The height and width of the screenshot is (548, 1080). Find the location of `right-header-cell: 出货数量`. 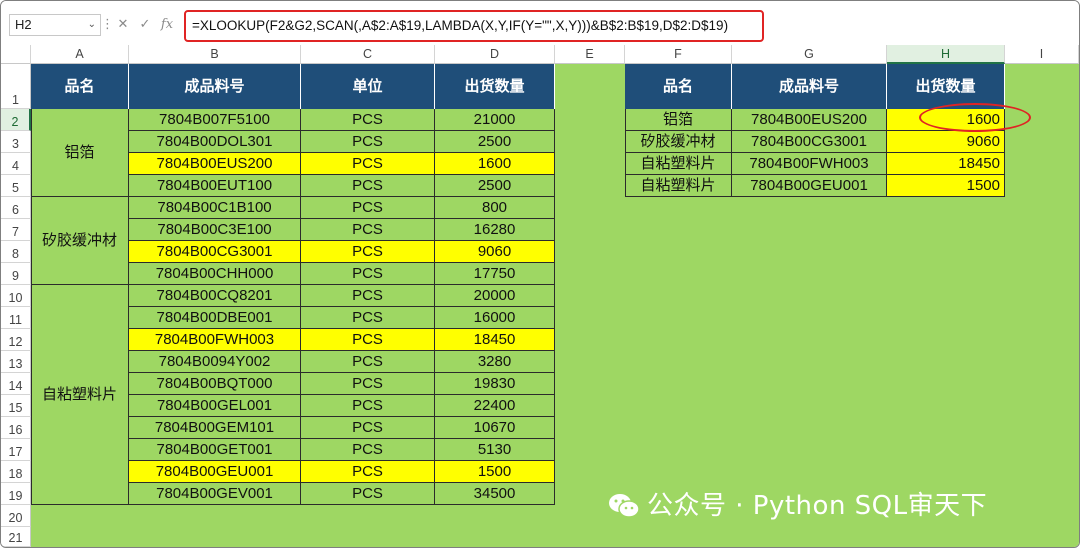

right-header-cell: 出货数量 is located at coordinates (946, 86).